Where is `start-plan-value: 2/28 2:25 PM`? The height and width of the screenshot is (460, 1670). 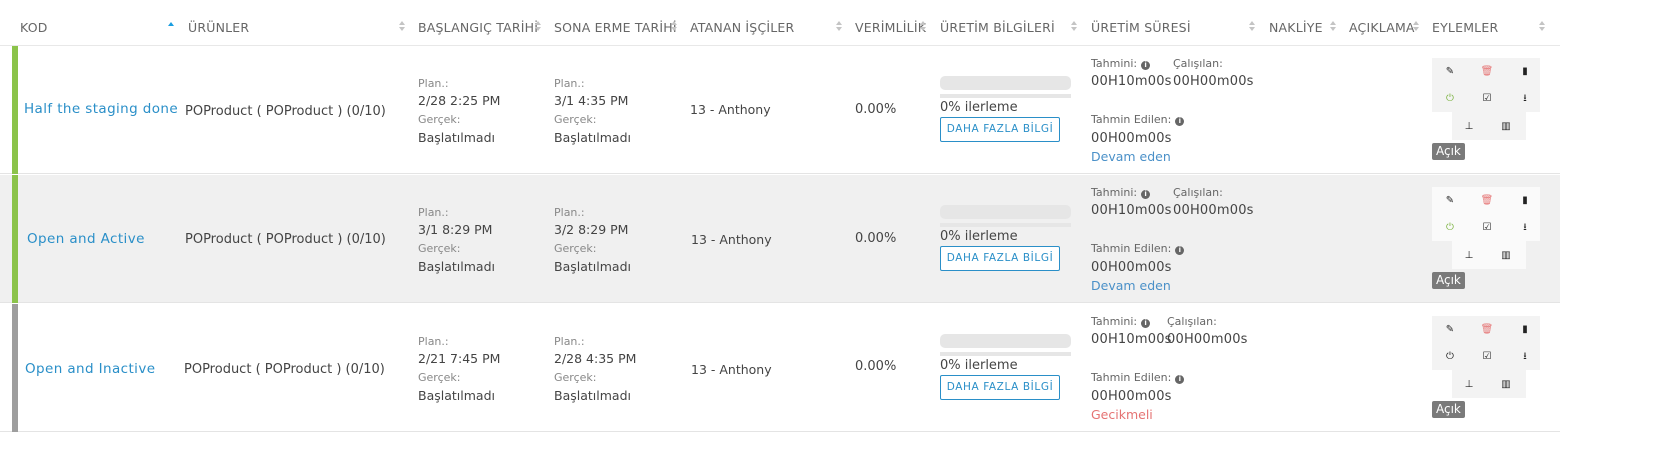 start-plan-value: 2/28 2:25 PM is located at coordinates (459, 100).